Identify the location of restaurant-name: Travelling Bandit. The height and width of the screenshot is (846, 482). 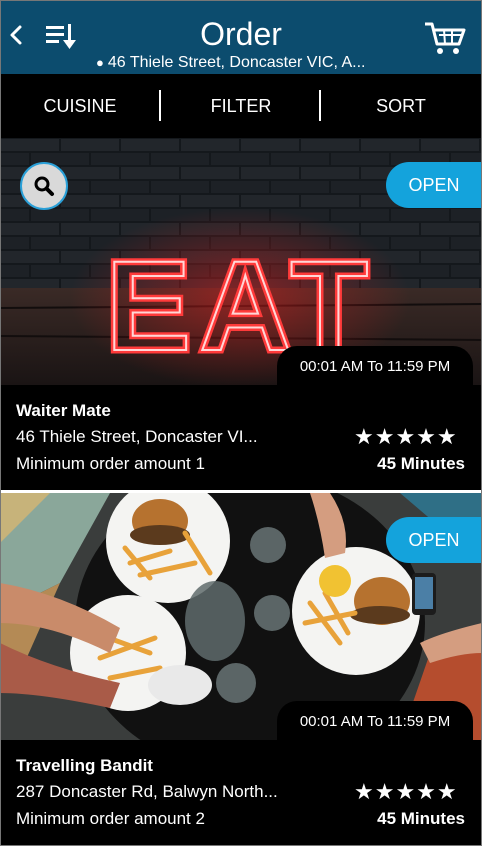
(84, 765).